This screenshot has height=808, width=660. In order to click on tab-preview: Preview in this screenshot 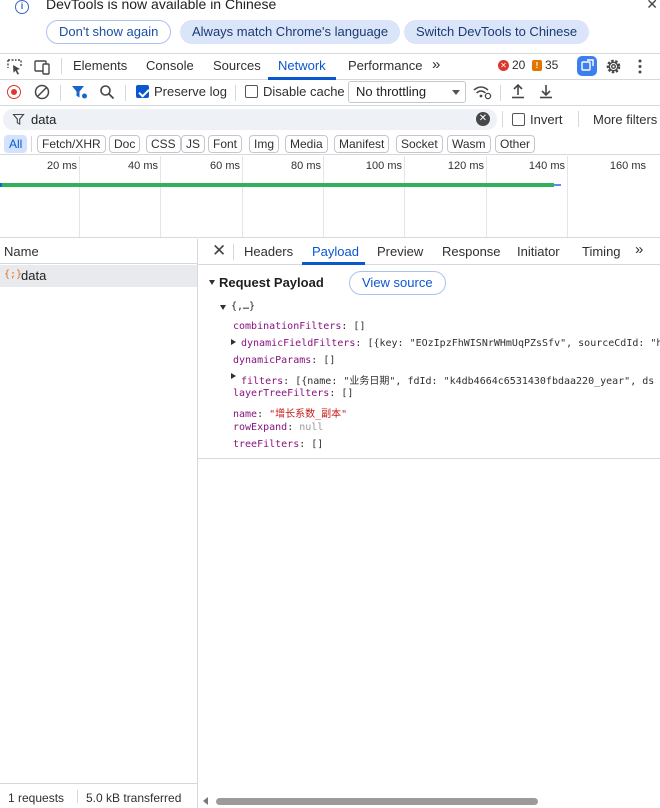, I will do `click(400, 251)`.